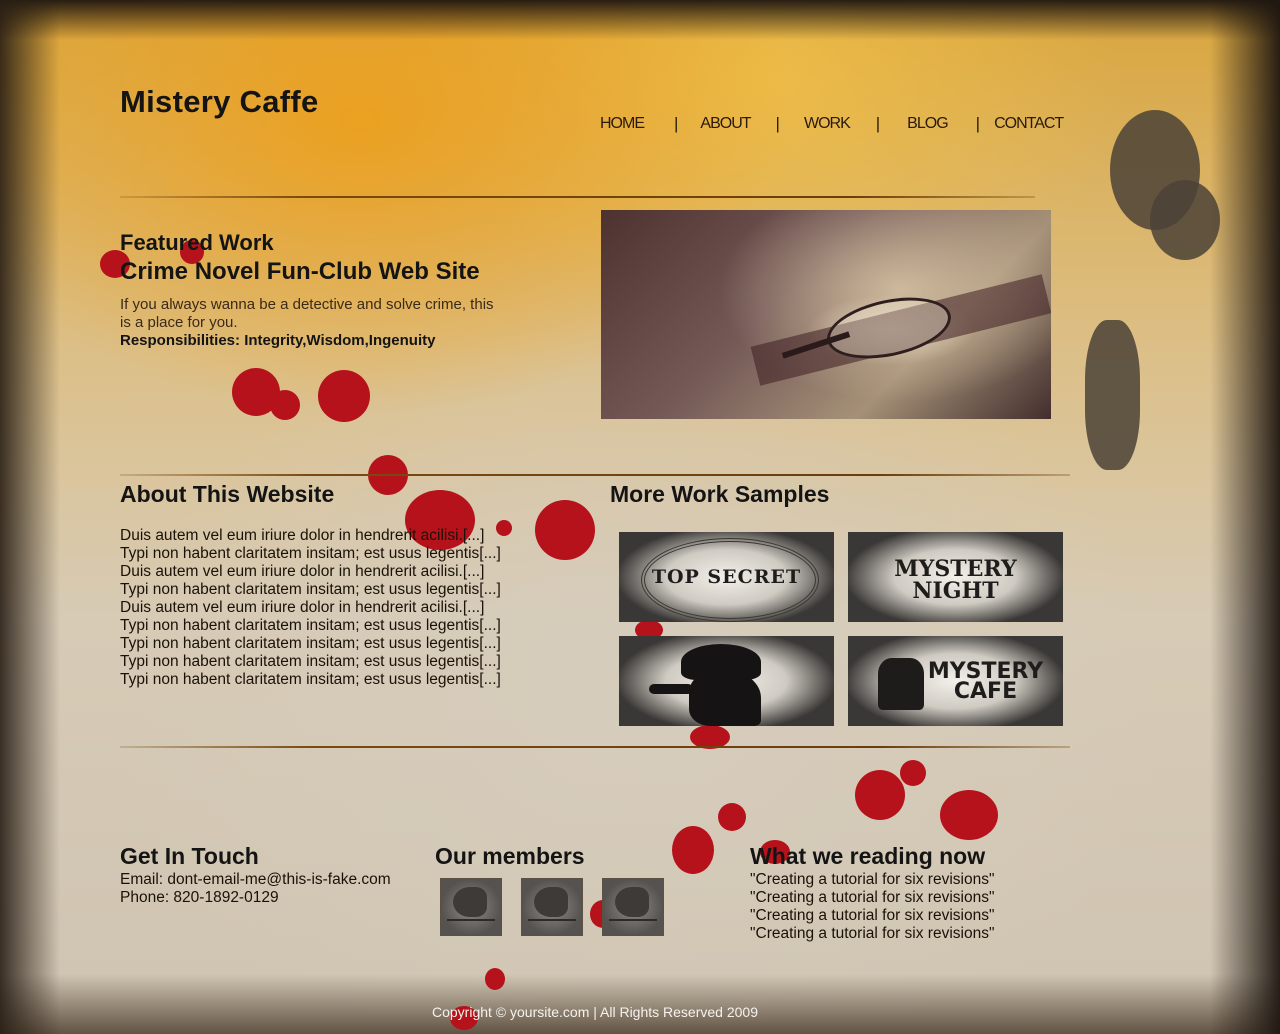  Describe the element at coordinates (868, 856) in the screenshot. I see `reading-heading: What we reading now` at that location.